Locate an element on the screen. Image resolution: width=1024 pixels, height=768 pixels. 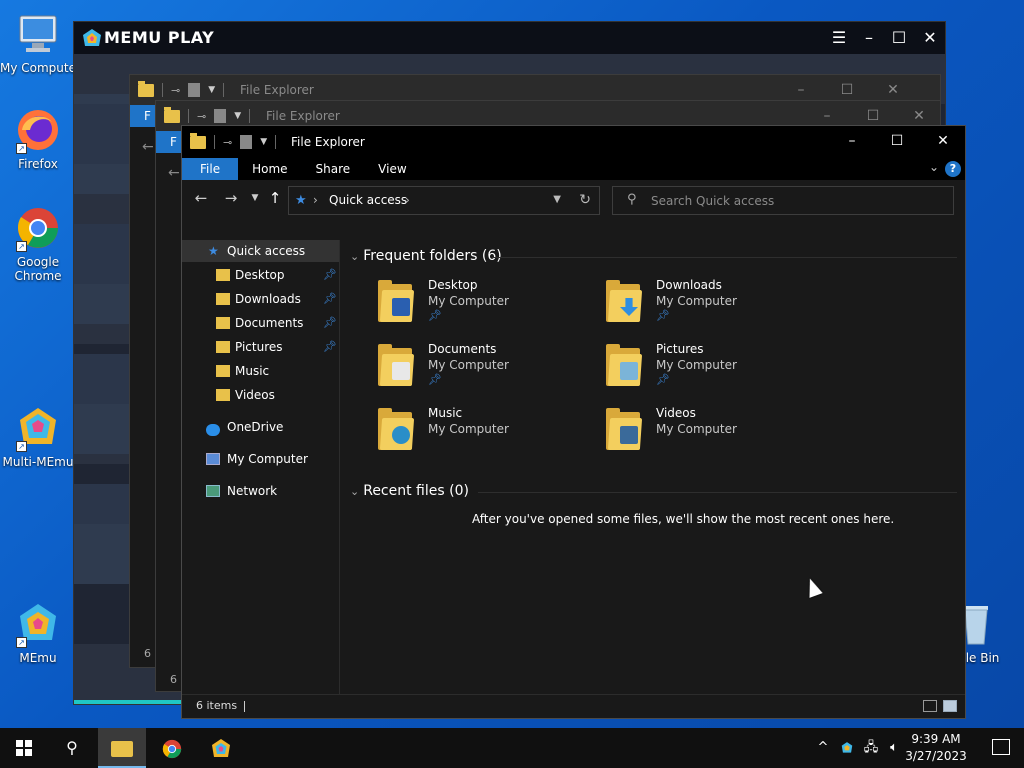
up-arrow-icon: ↑ is located at coordinates (275, 198).